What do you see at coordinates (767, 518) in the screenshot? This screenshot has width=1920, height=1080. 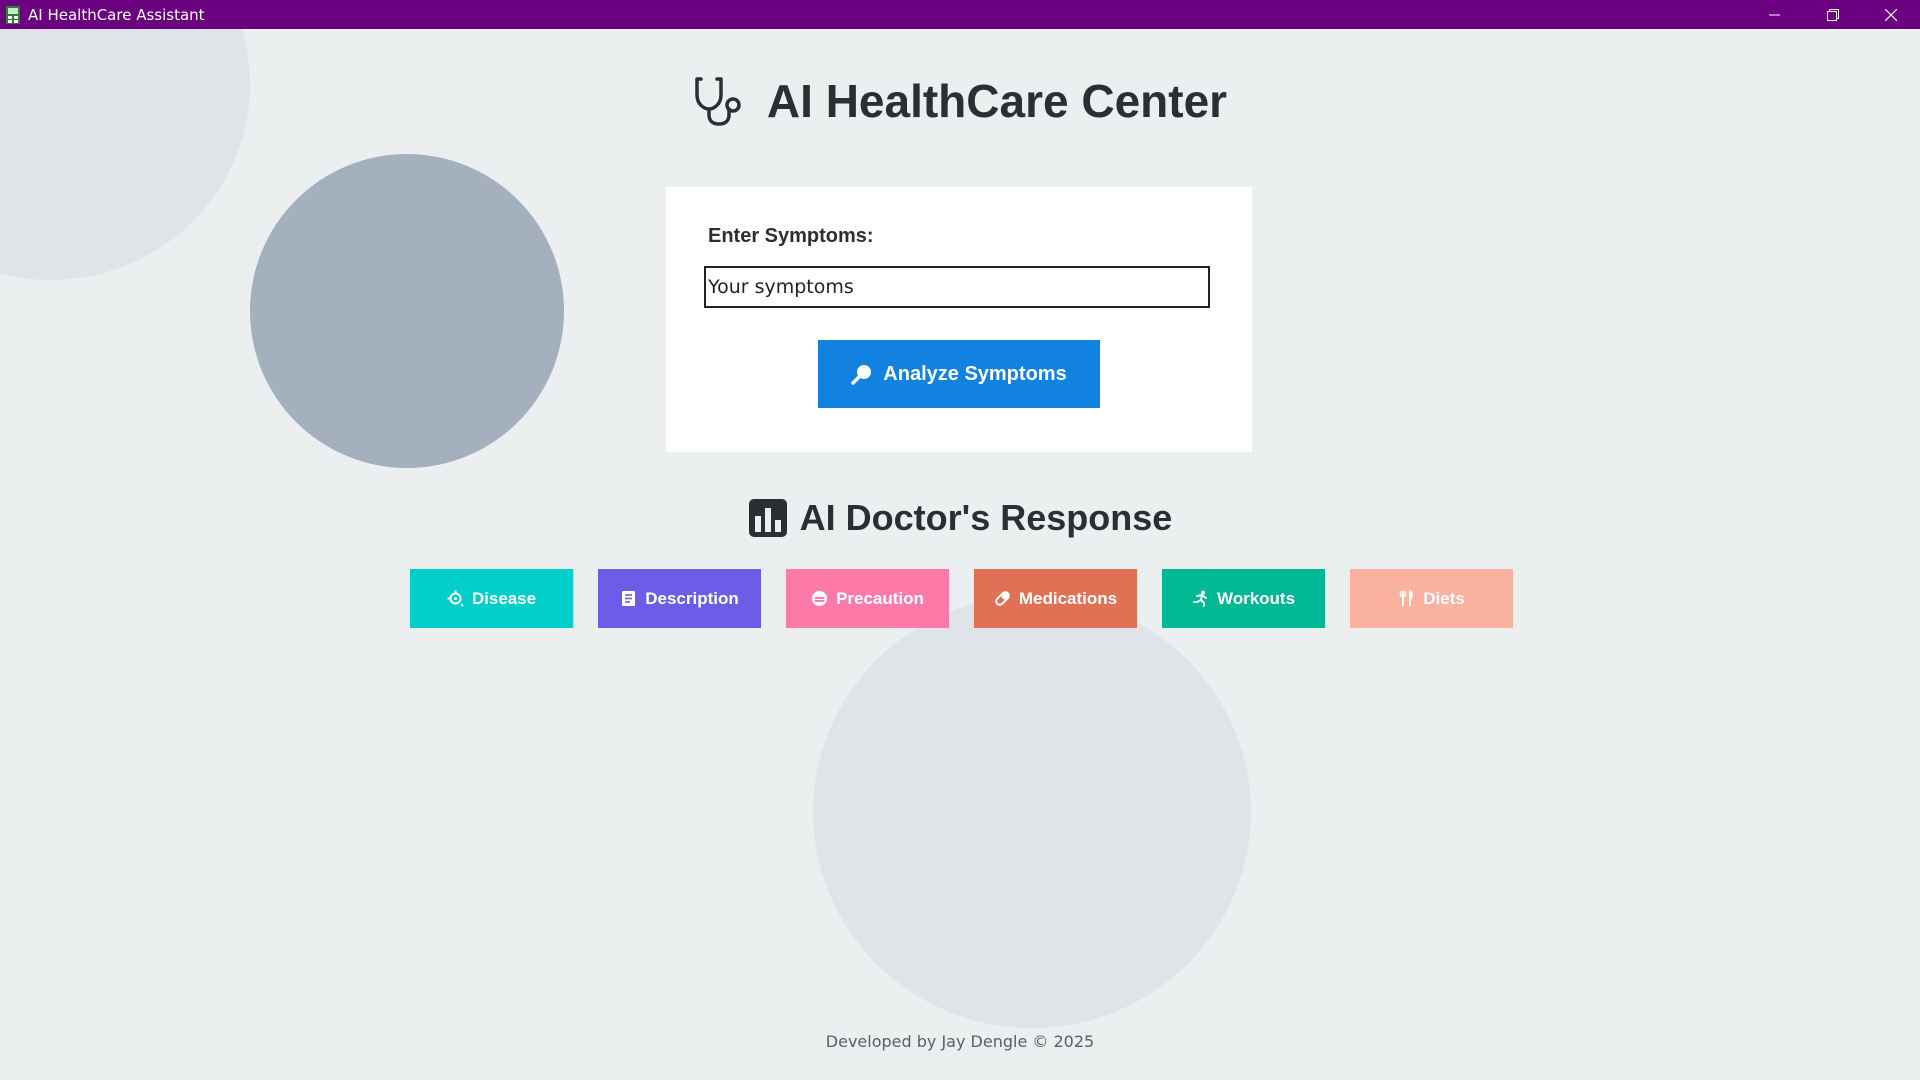 I see `bar-chart-icon` at bounding box center [767, 518].